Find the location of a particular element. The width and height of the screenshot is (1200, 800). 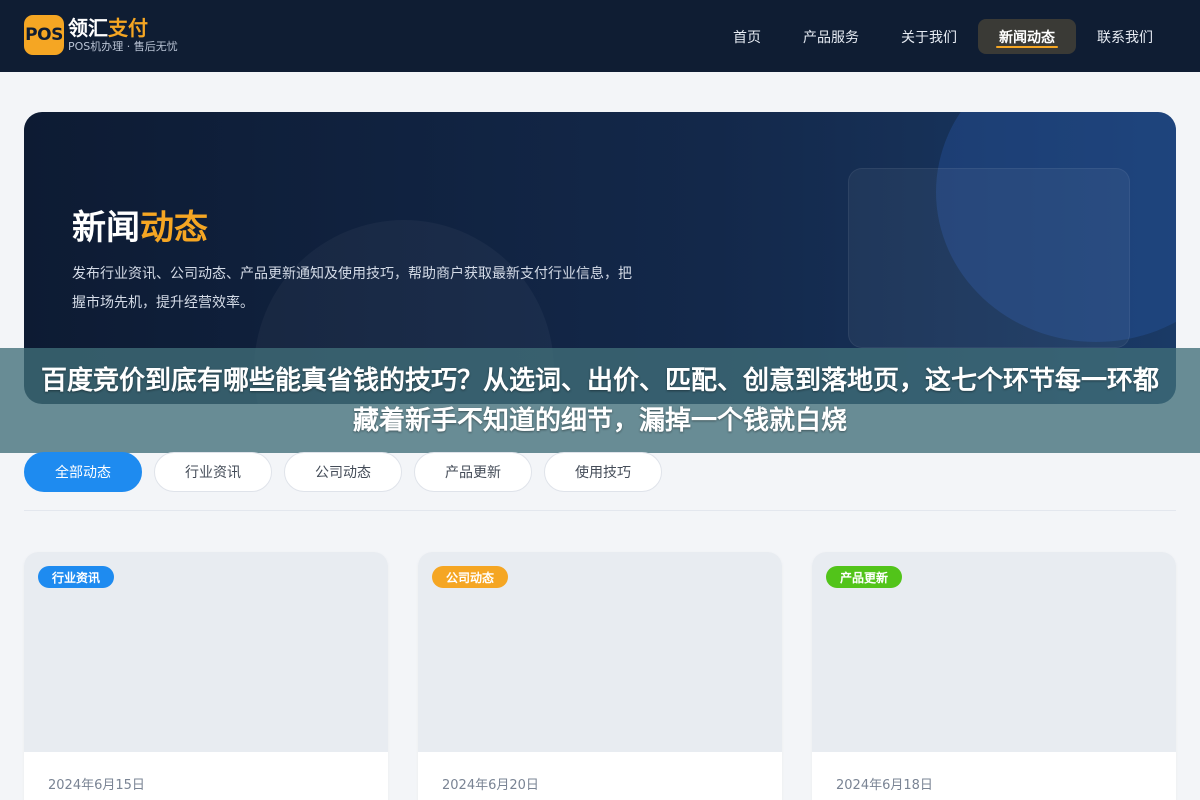

nav-item-products: 产品服务 is located at coordinates (831, 36).